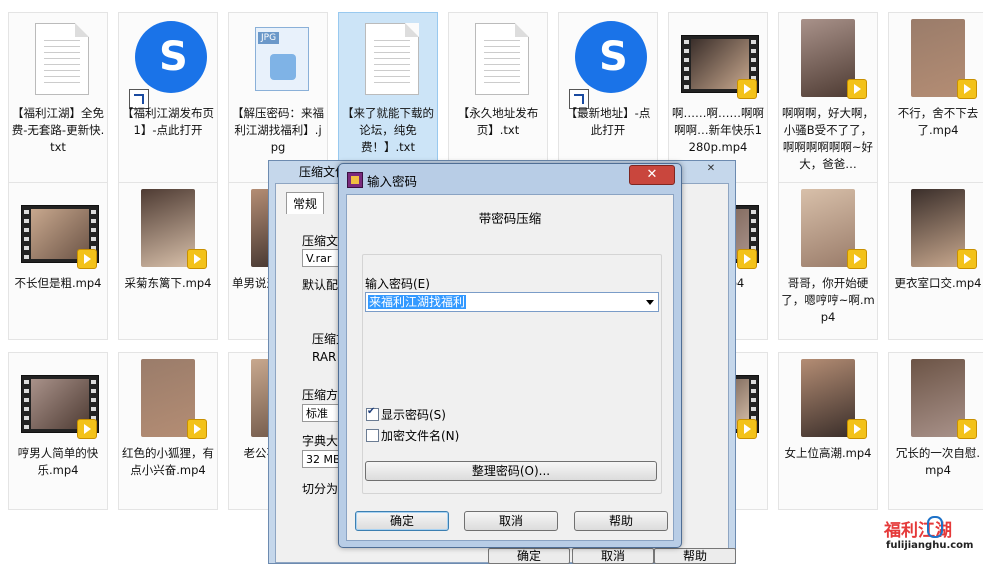 The image size is (983, 564). I want to click on file-name: 不行，舍不下去了.mp4, so click(938, 121).